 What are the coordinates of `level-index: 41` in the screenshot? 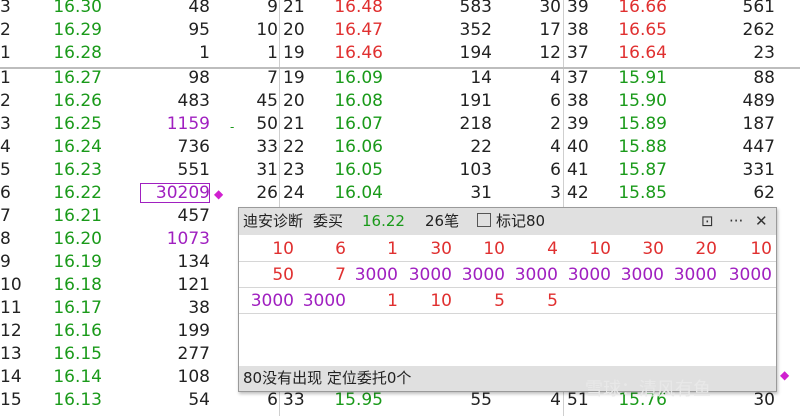 It's located at (578, 170).